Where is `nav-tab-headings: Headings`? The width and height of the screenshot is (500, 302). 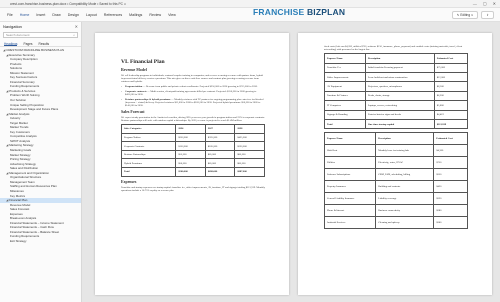 nav-tab-headings: Headings is located at coordinates (11, 44).